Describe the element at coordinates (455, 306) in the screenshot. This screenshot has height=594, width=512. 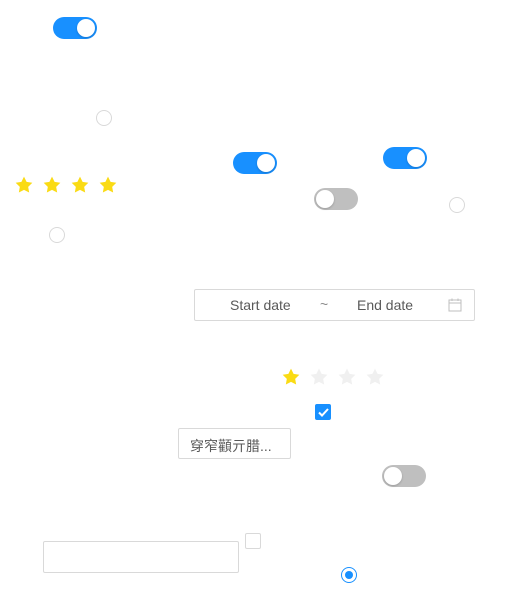
I see `calendar-icon` at that location.